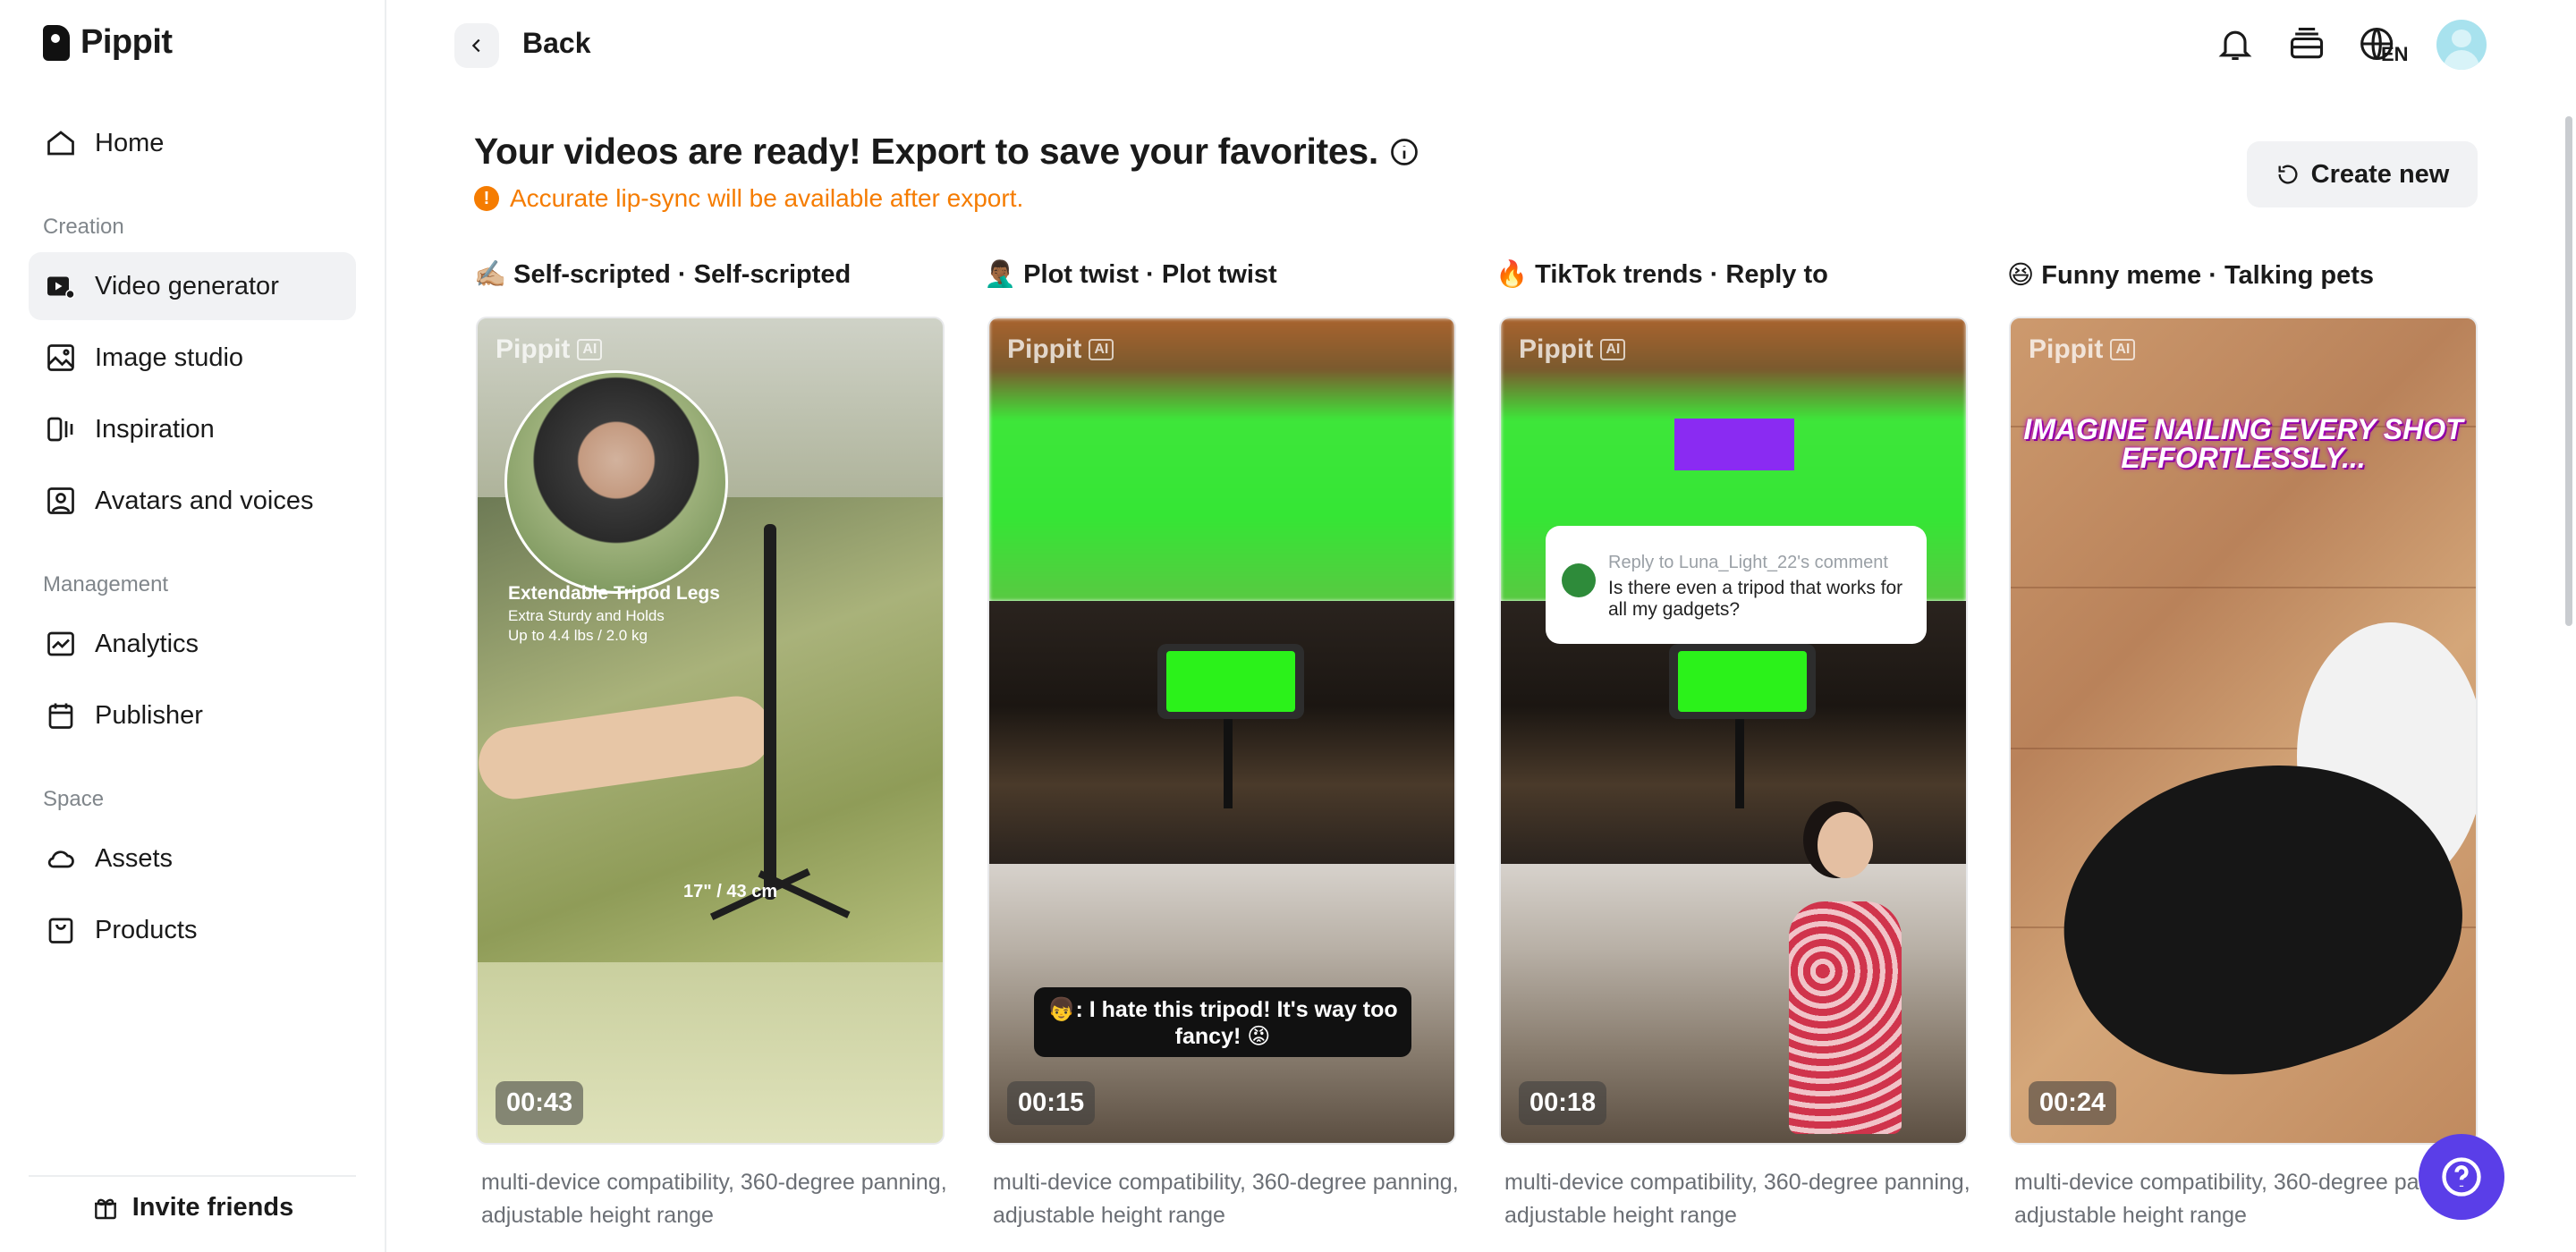 The height and width of the screenshot is (1252, 2576). I want to click on section-creation: Creation, so click(83, 227).